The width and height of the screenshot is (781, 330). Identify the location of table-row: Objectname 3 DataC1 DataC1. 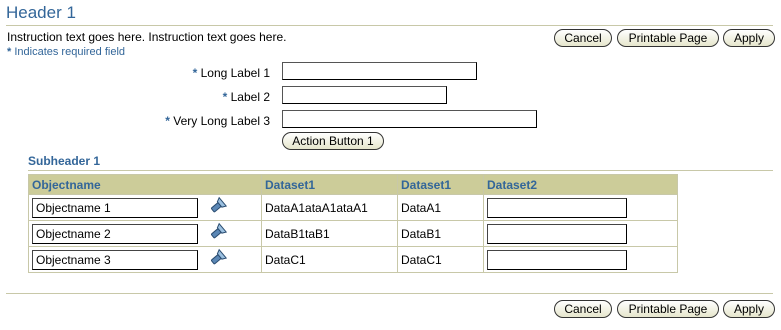
(353, 259).